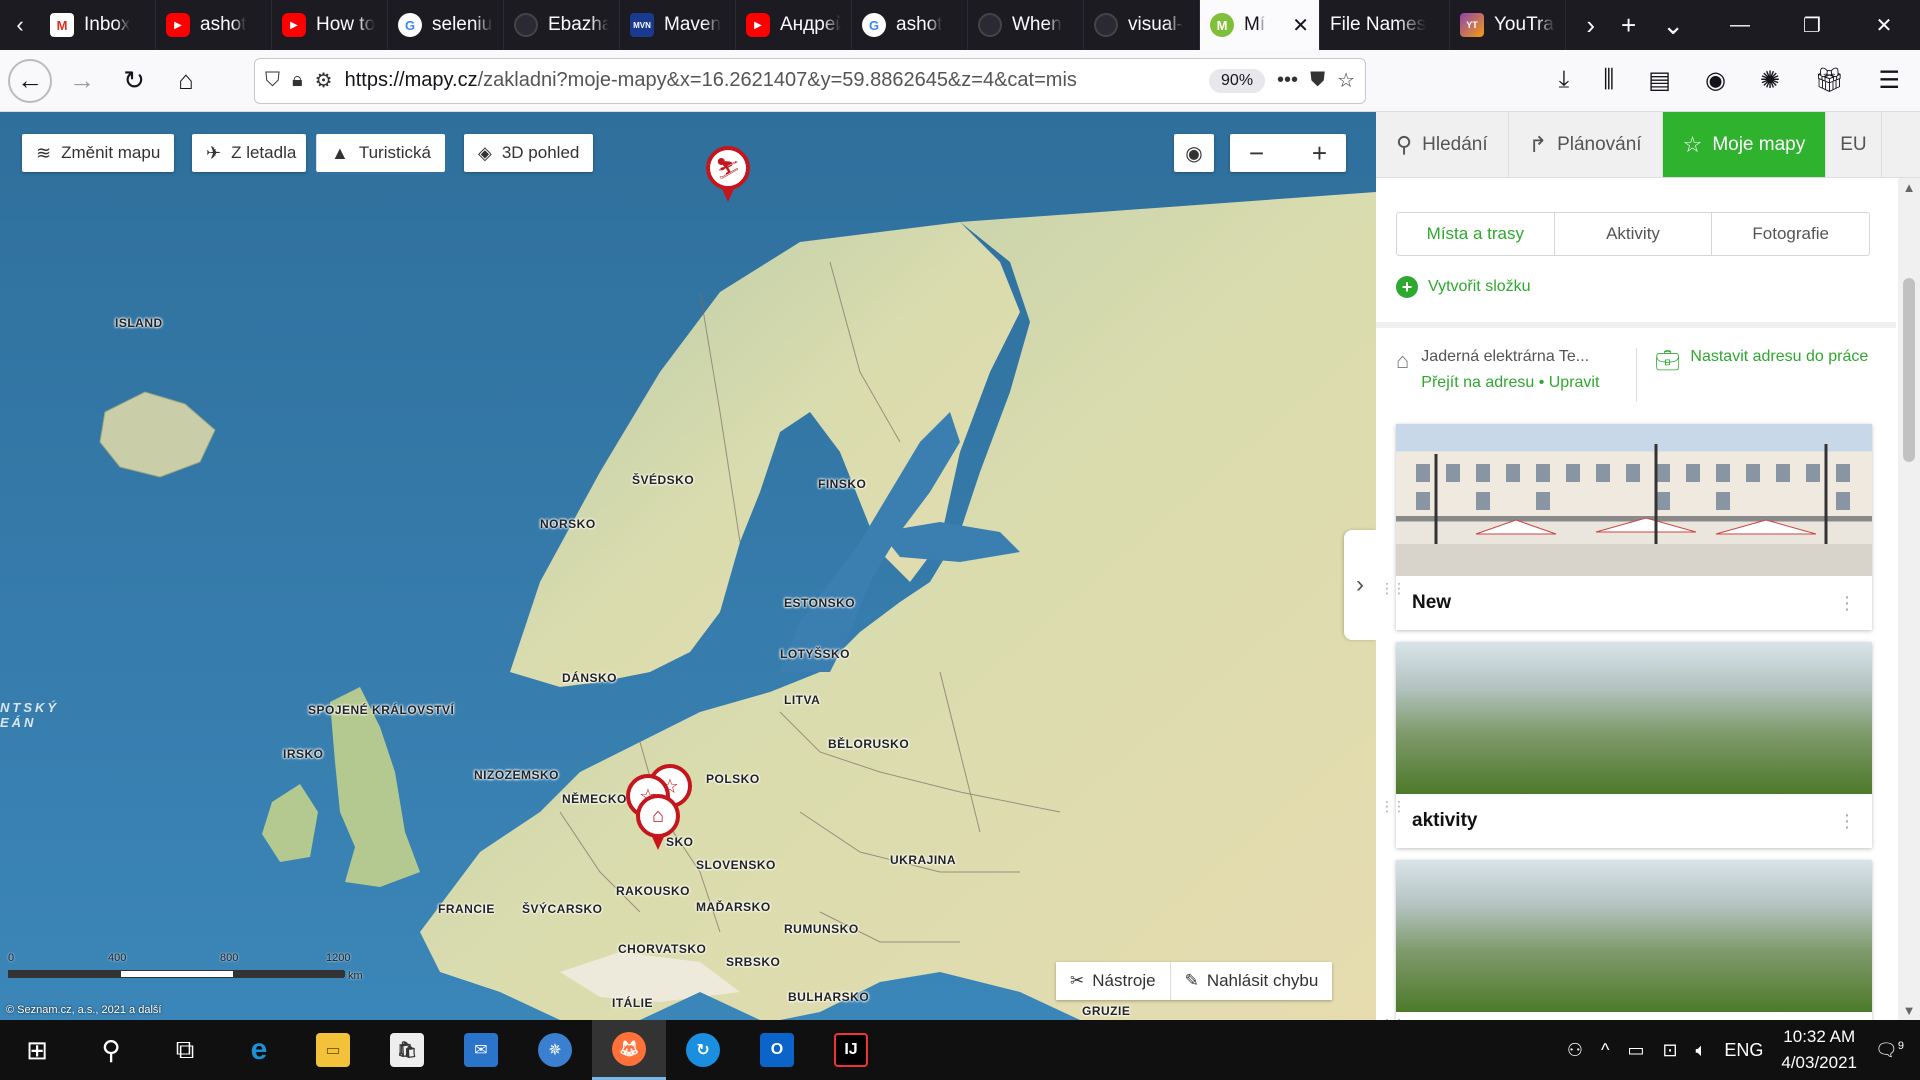  I want to click on tools-button: ✂ Nástroje, so click(1113, 981).